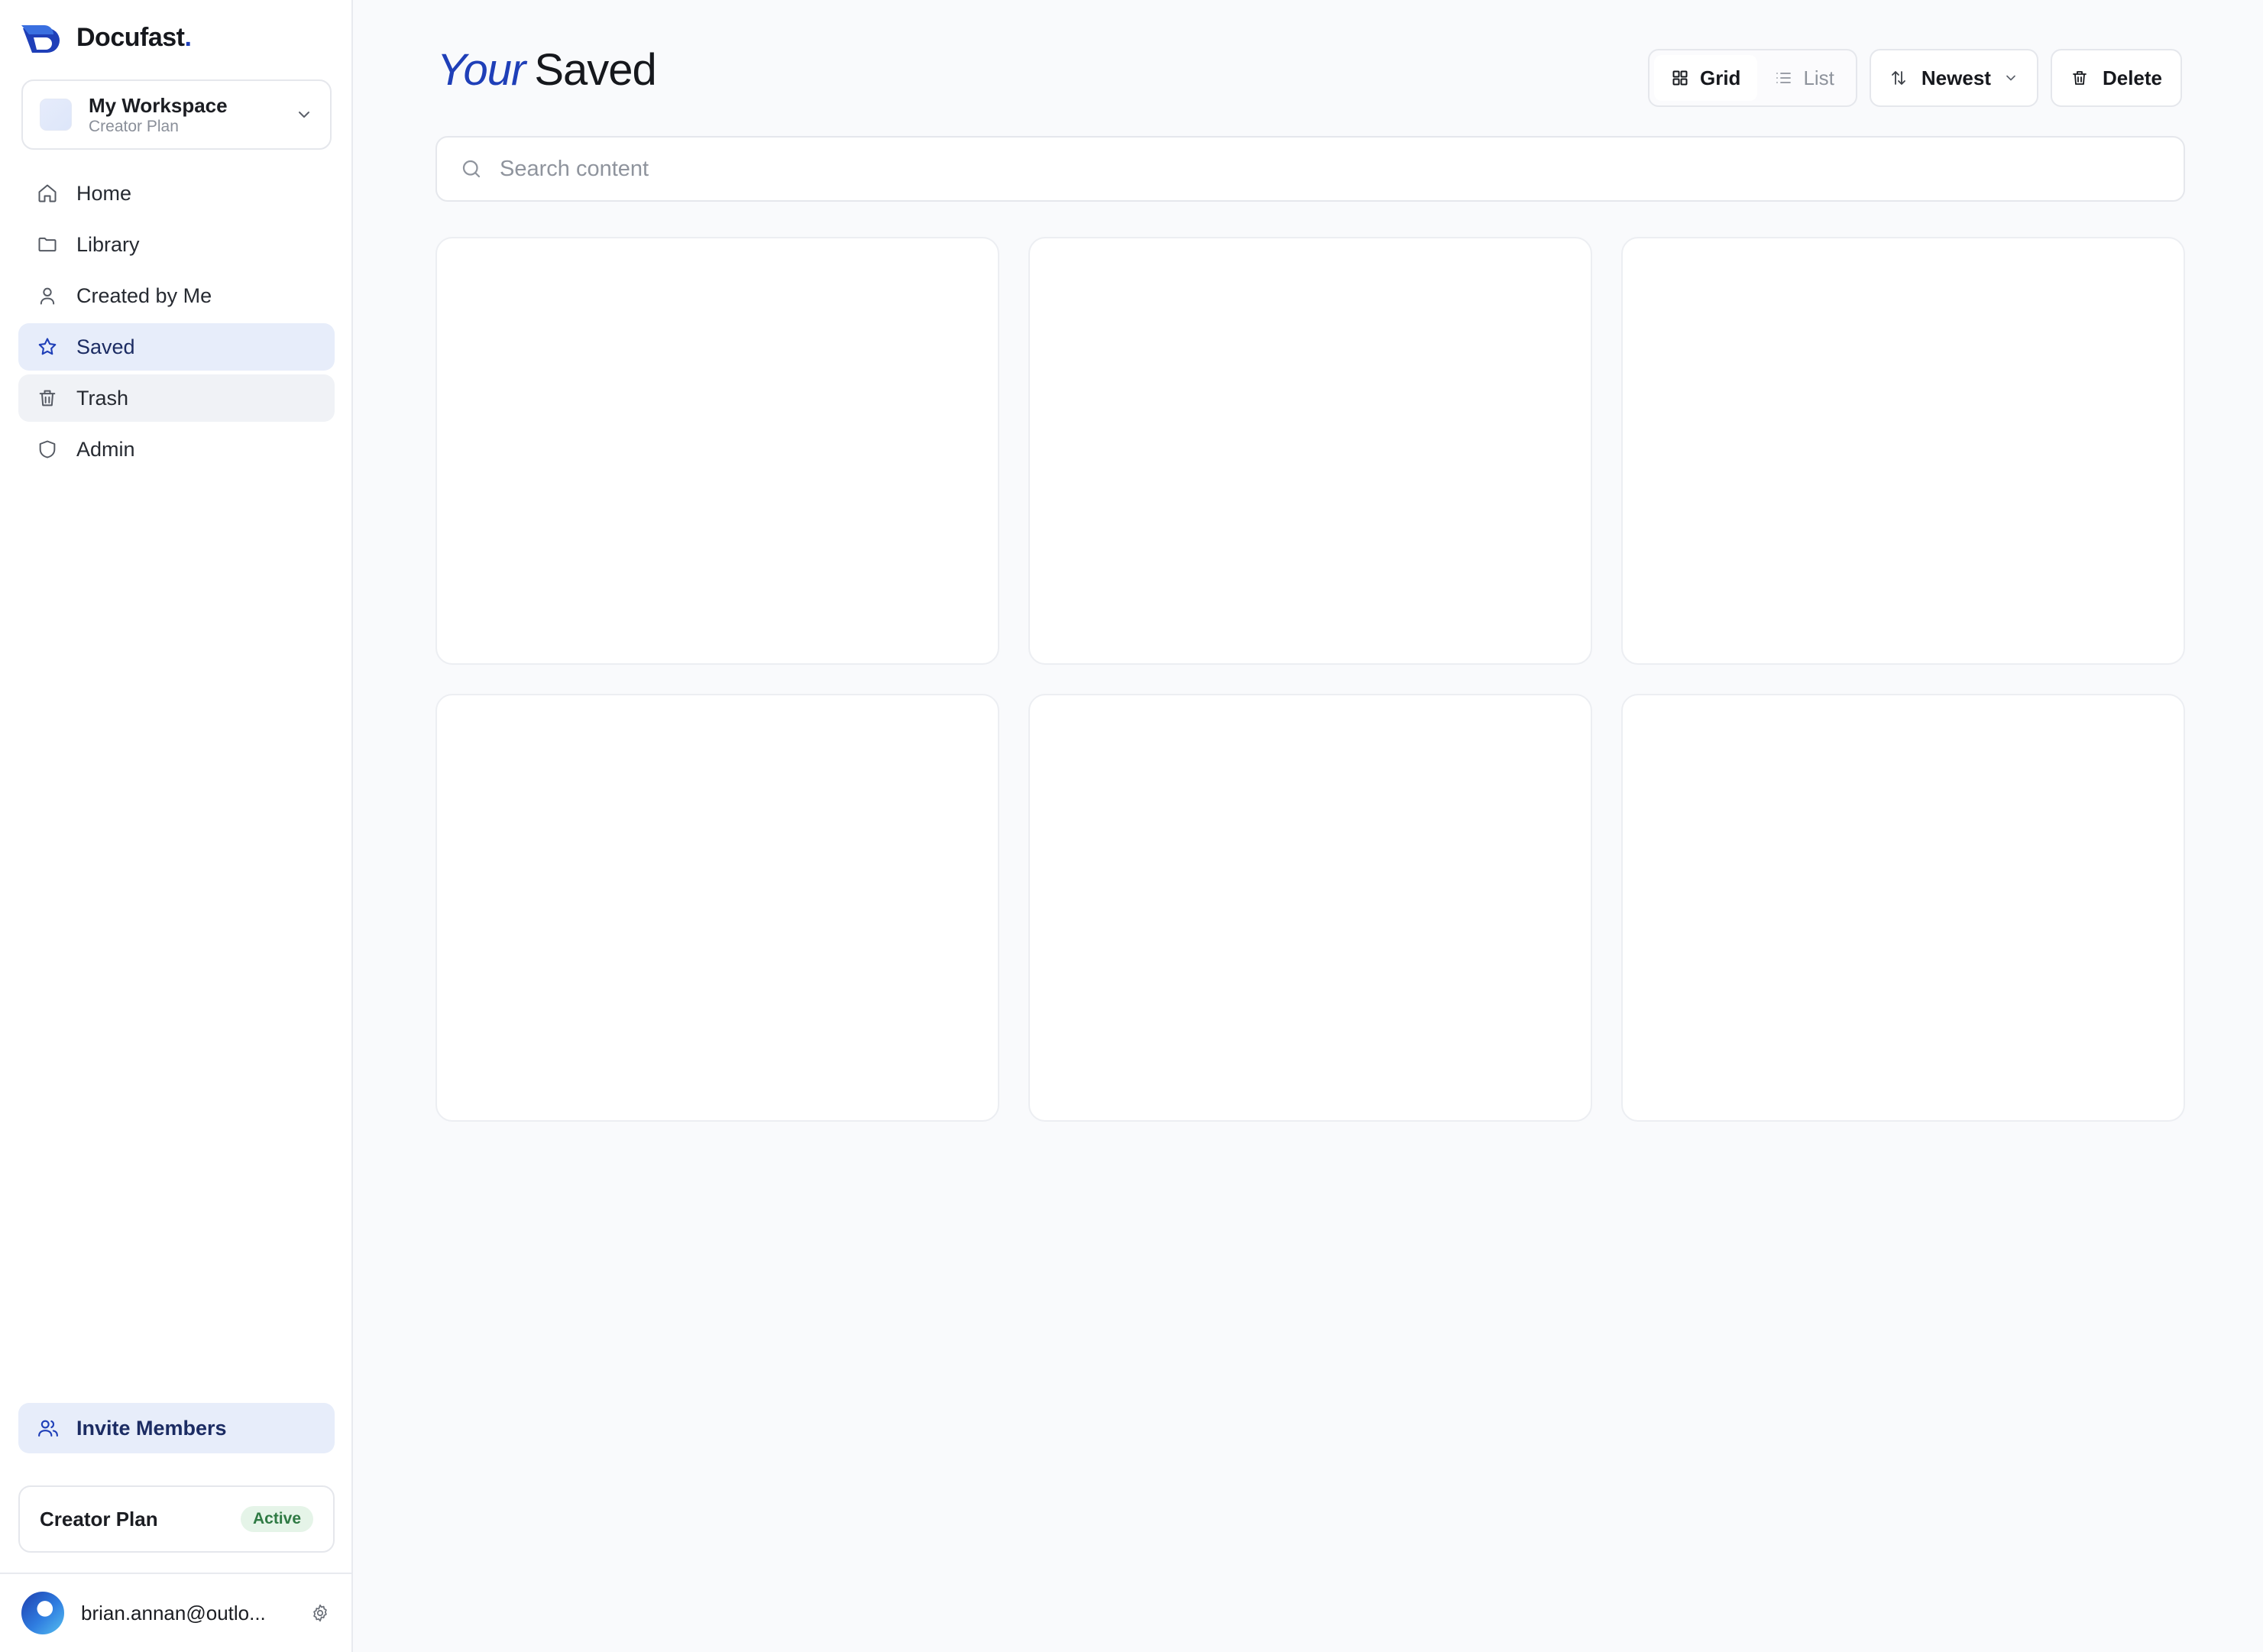  I want to click on gear-icon, so click(320, 1613).